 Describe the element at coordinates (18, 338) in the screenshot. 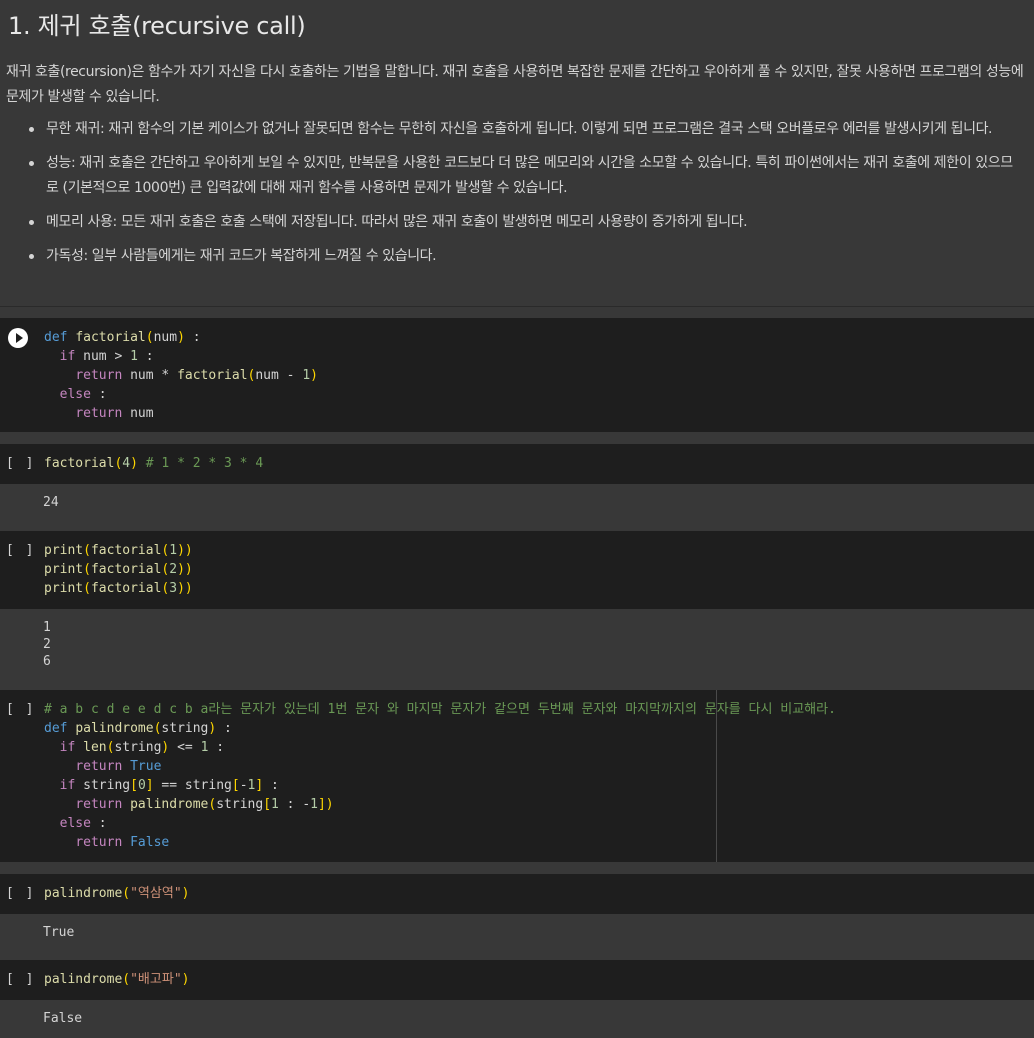

I see `run-cell-button` at that location.